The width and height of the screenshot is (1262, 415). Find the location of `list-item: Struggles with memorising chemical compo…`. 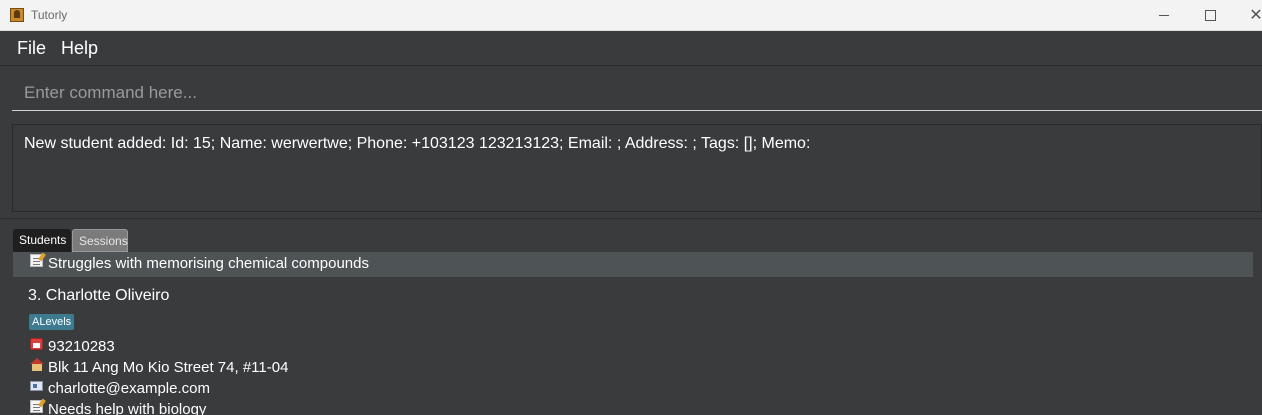

list-item: Struggles with memorising chemical compo… is located at coordinates (633, 264).